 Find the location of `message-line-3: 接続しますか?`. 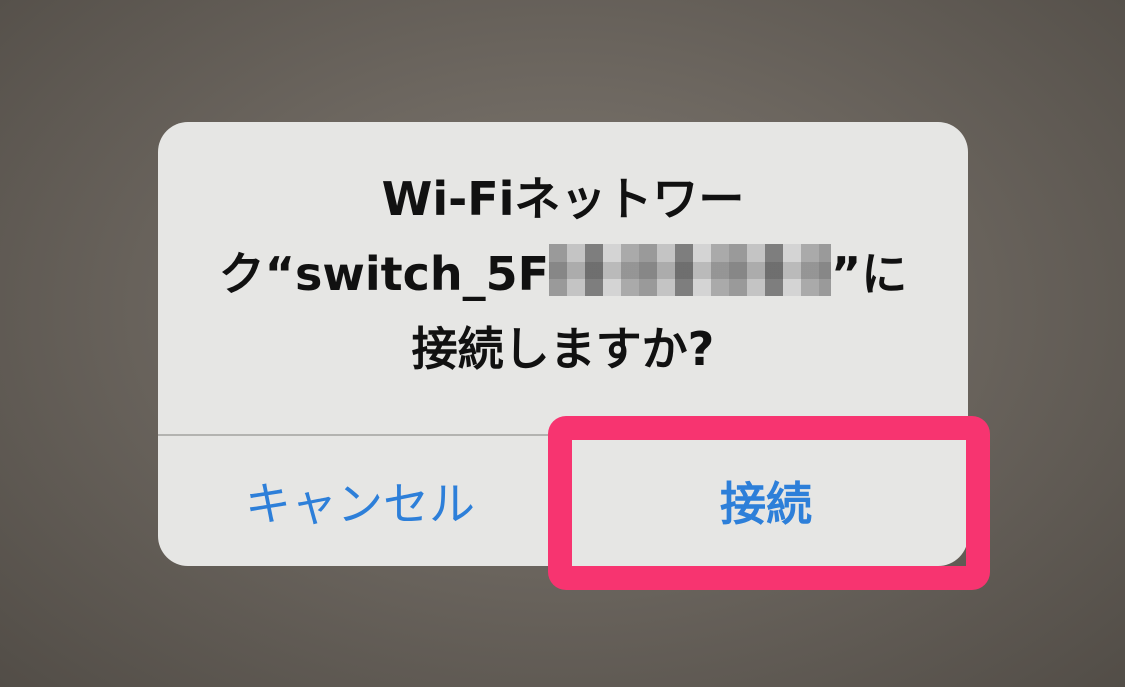

message-line-3: 接続しますか? is located at coordinates (563, 349).